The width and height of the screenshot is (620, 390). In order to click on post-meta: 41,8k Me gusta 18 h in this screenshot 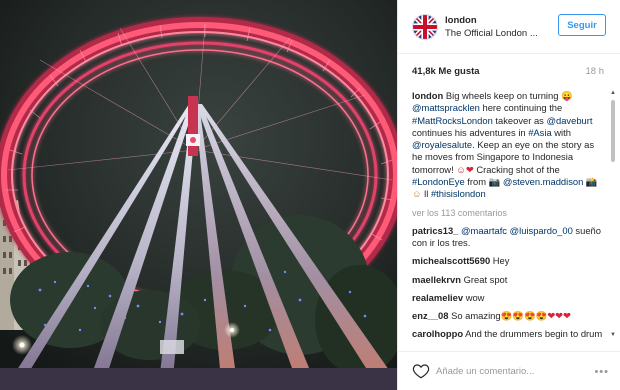, I will do `click(508, 72)`.